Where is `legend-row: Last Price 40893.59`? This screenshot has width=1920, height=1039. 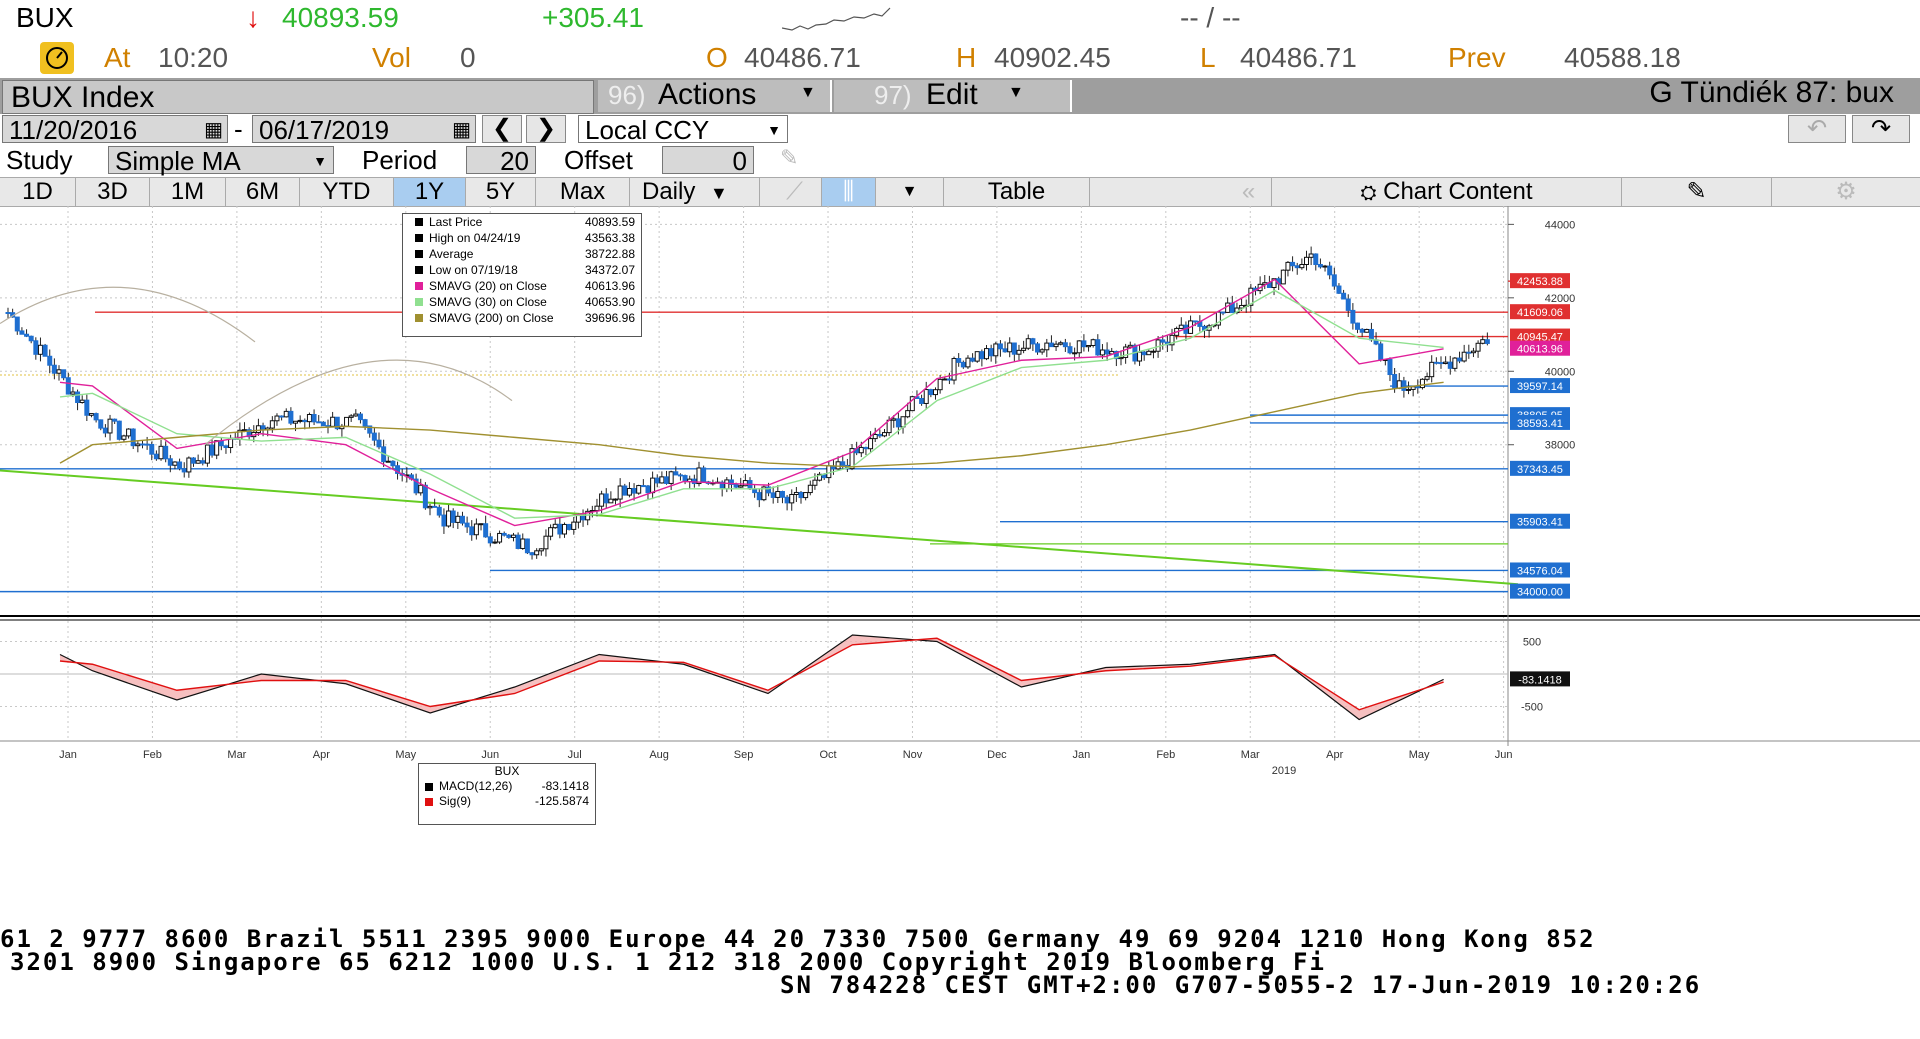
legend-row: Last Price 40893.59 is located at coordinates (522, 222).